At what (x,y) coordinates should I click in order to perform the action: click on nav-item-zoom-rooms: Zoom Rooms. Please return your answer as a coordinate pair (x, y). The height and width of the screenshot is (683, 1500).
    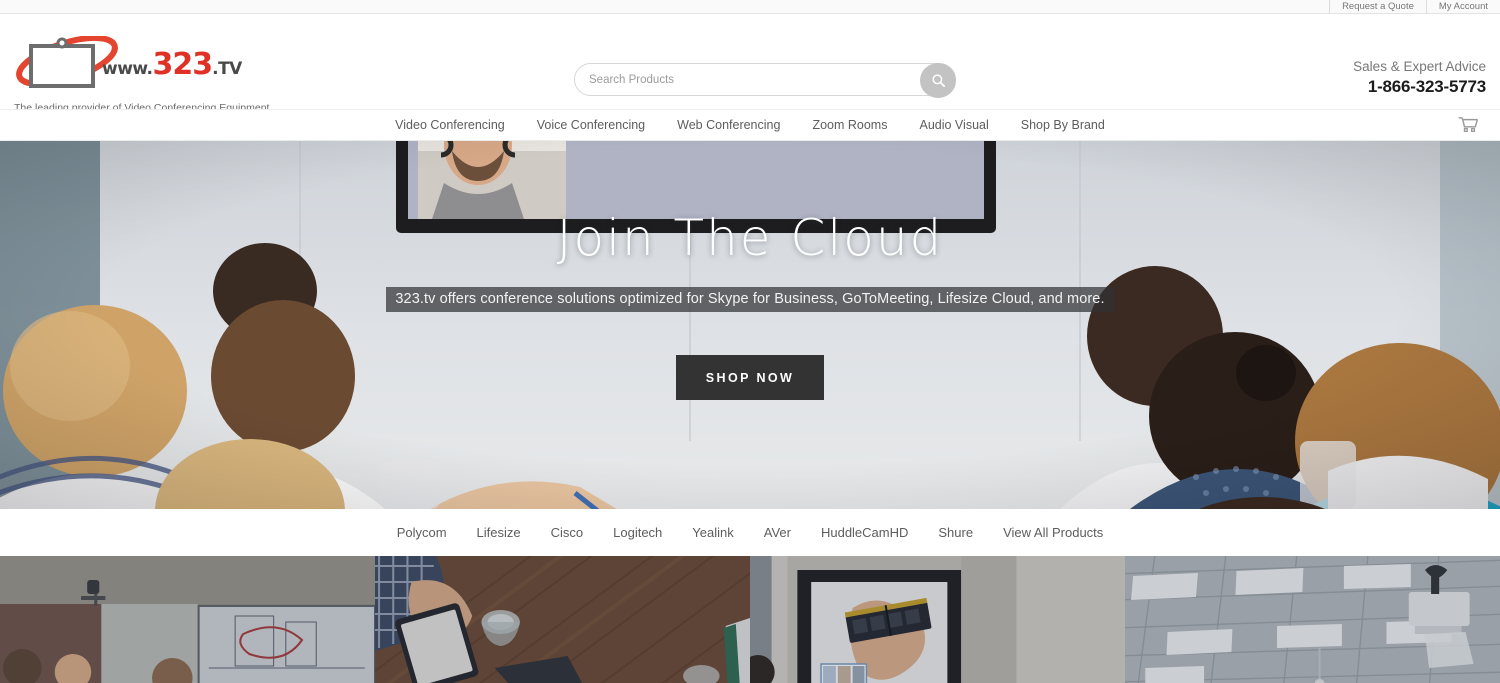
    Looking at the image, I should click on (849, 125).